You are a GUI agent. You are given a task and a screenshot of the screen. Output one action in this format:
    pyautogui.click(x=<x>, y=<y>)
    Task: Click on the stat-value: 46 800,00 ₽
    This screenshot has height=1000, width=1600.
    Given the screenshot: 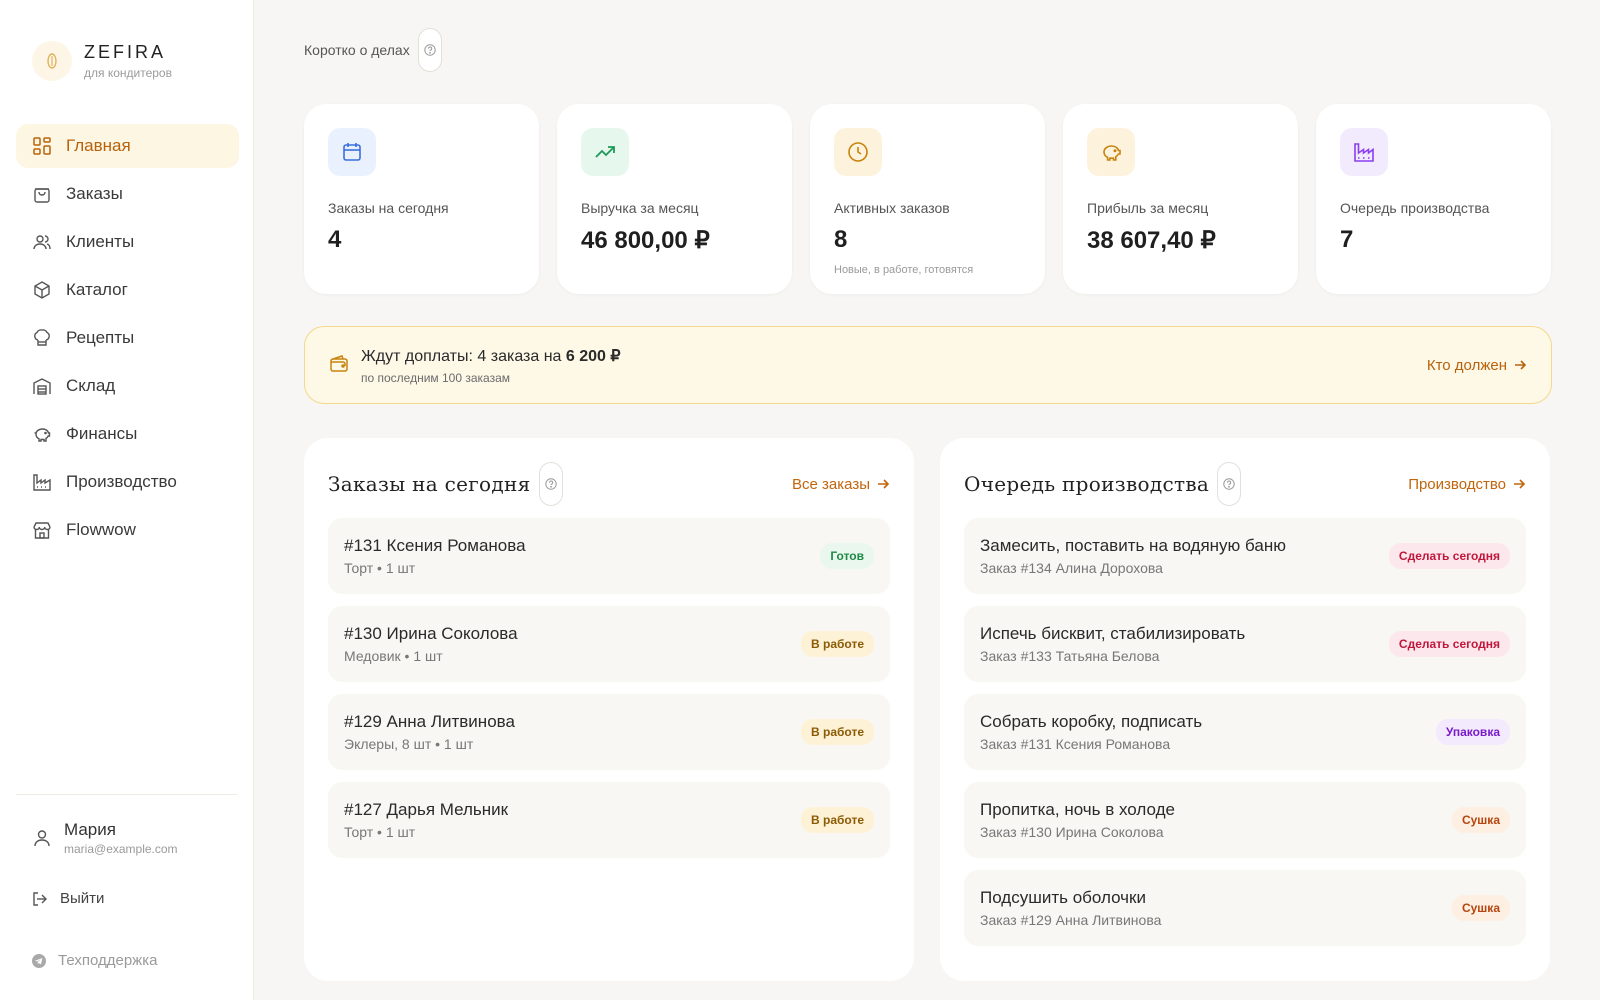 What is the action you would take?
    pyautogui.click(x=645, y=240)
    